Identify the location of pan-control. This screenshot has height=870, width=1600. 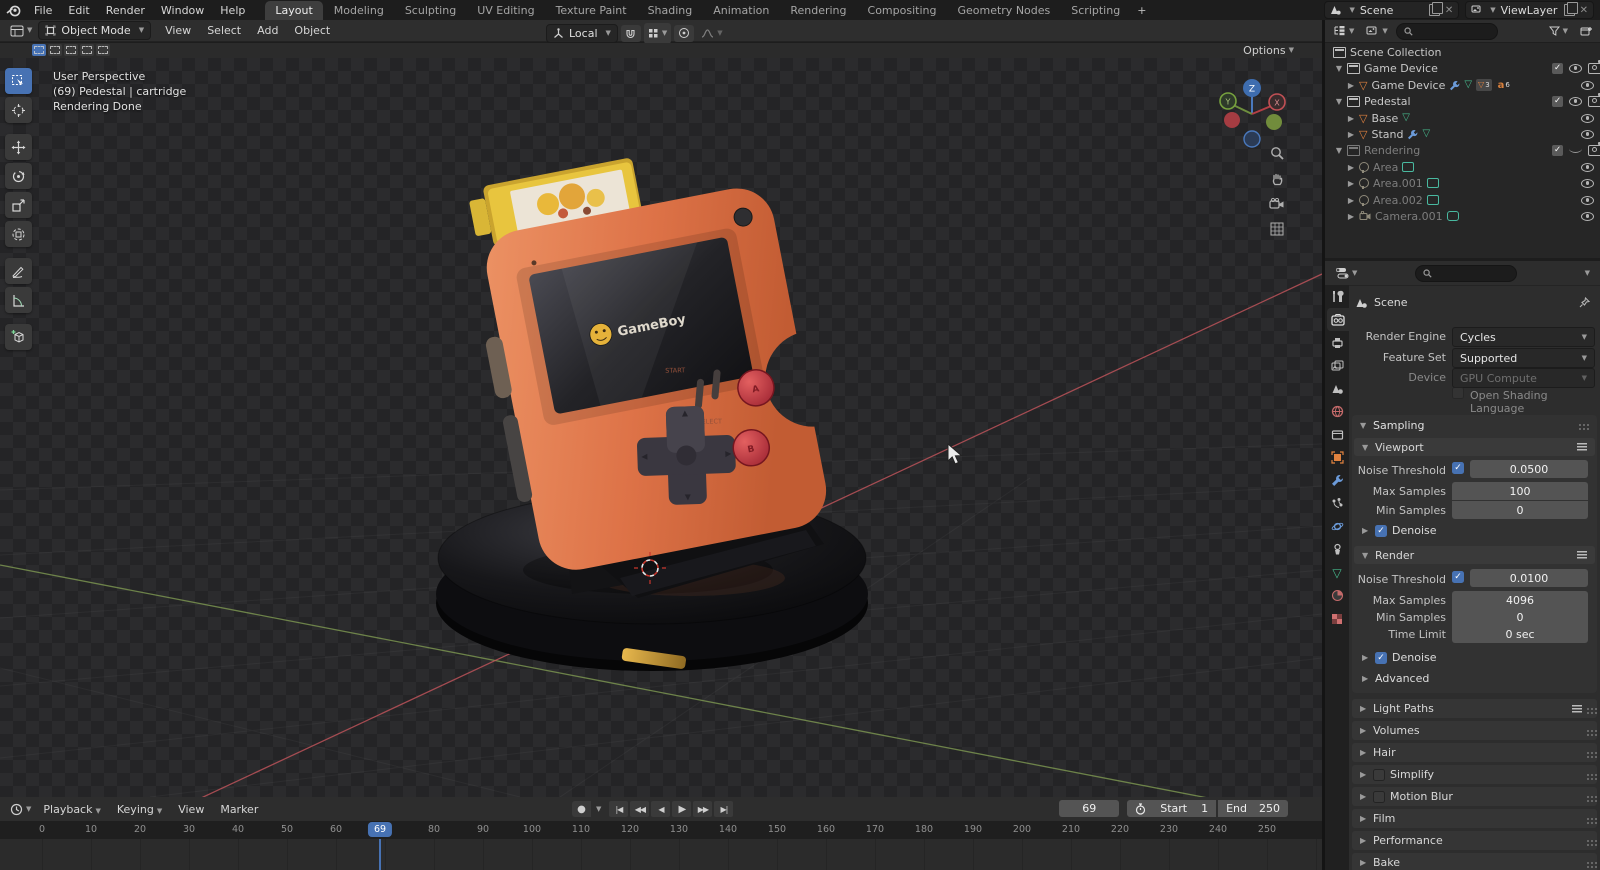
(1277, 179).